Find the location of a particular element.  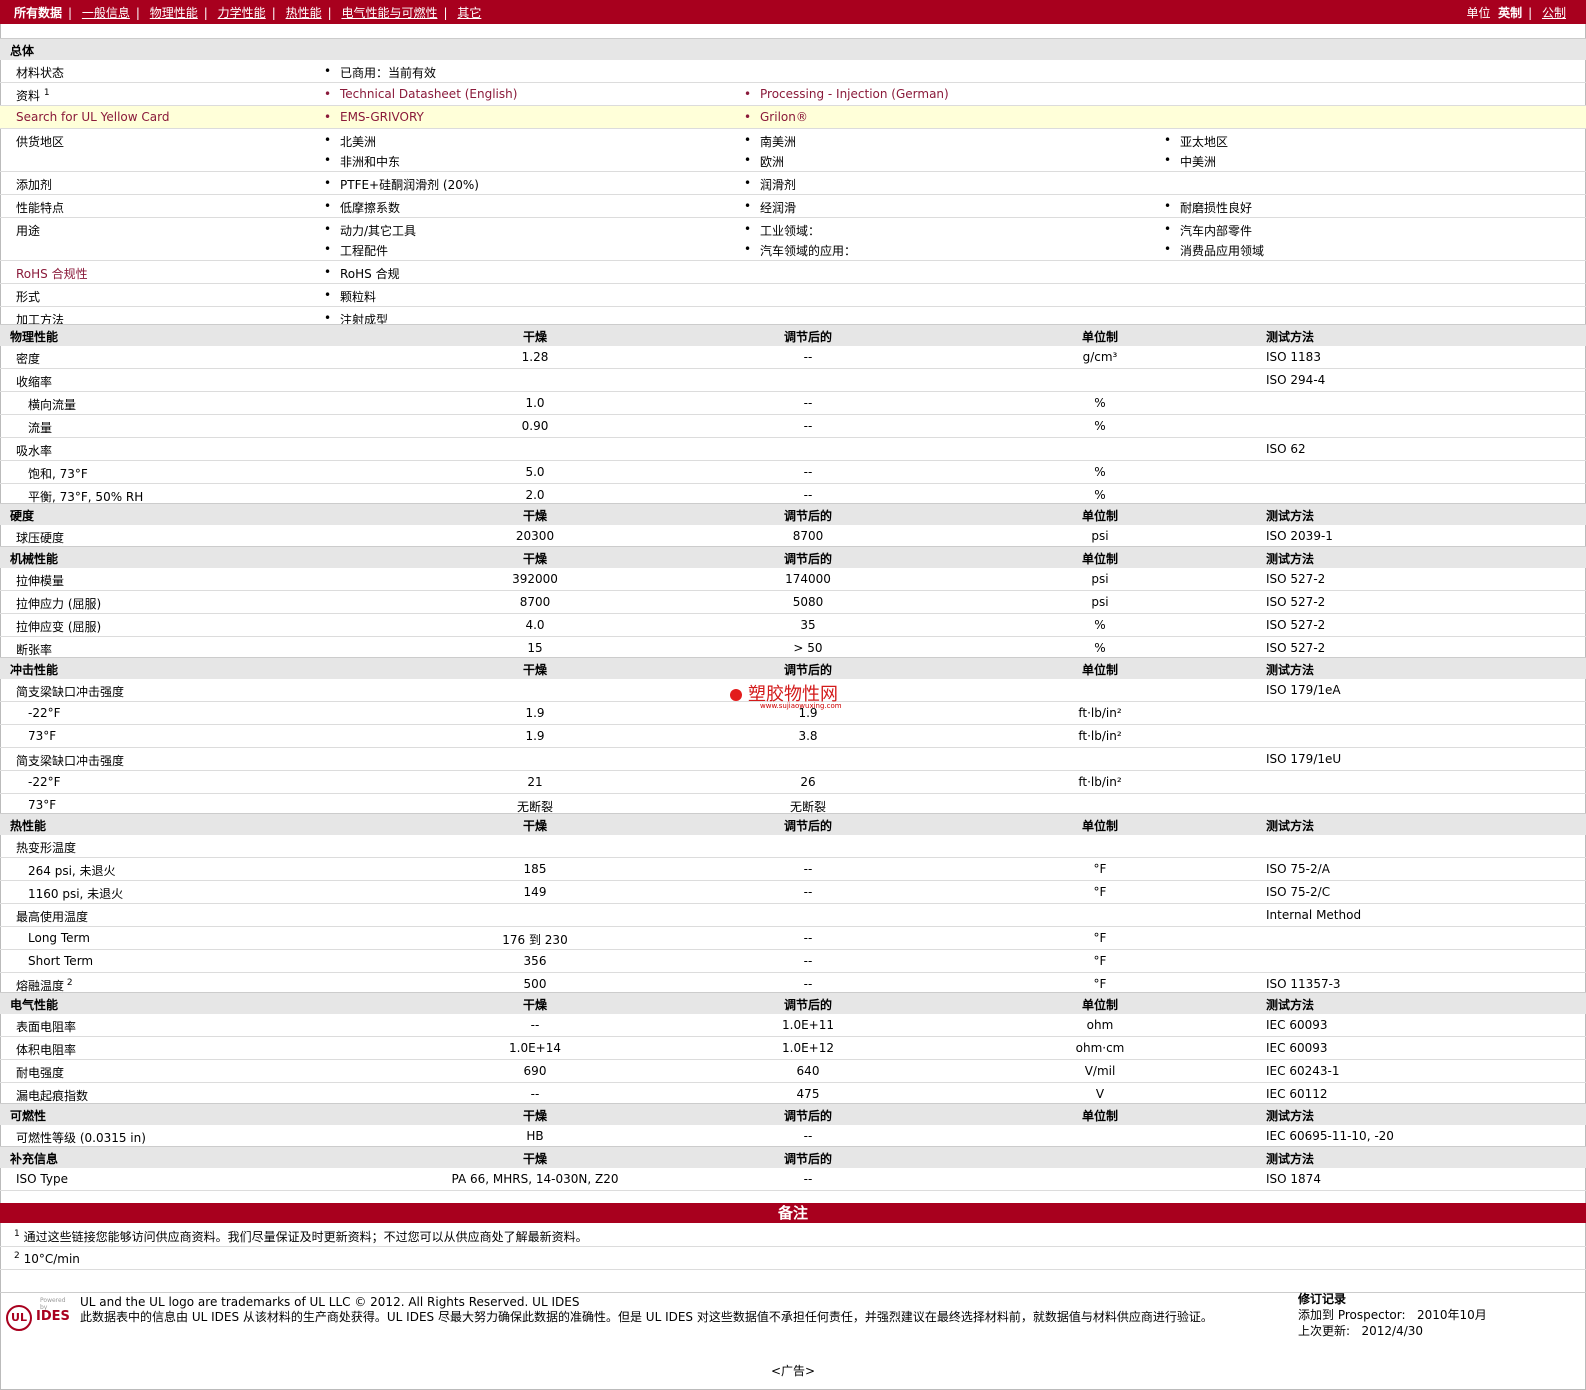

table-row: 体积电阻率 1.0E+14 1.0E+12 ohm·cm IEC 60093 is located at coordinates (793, 1048).